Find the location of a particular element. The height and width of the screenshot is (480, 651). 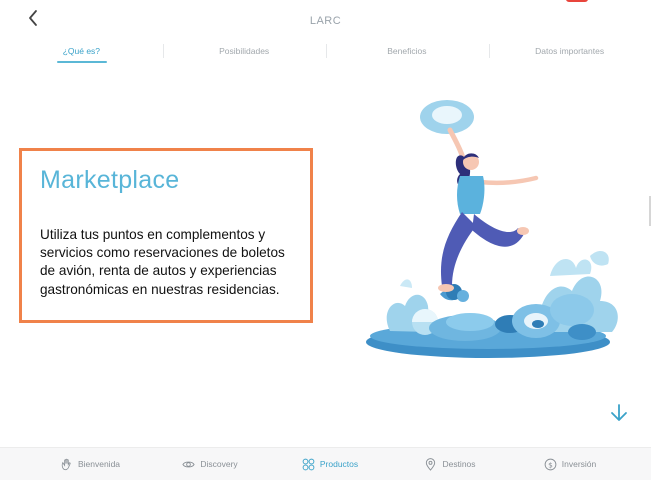

nav-inversion: $ Inversión is located at coordinates (570, 464).